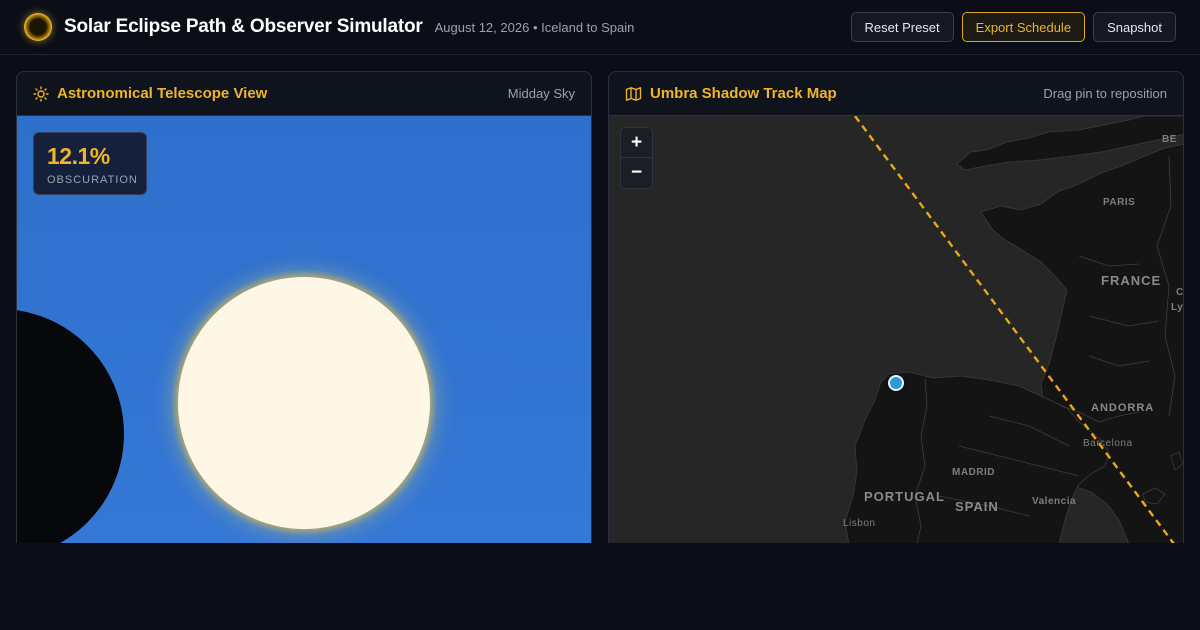  I want to click on map-label-valencia: Valencia, so click(1054, 501).